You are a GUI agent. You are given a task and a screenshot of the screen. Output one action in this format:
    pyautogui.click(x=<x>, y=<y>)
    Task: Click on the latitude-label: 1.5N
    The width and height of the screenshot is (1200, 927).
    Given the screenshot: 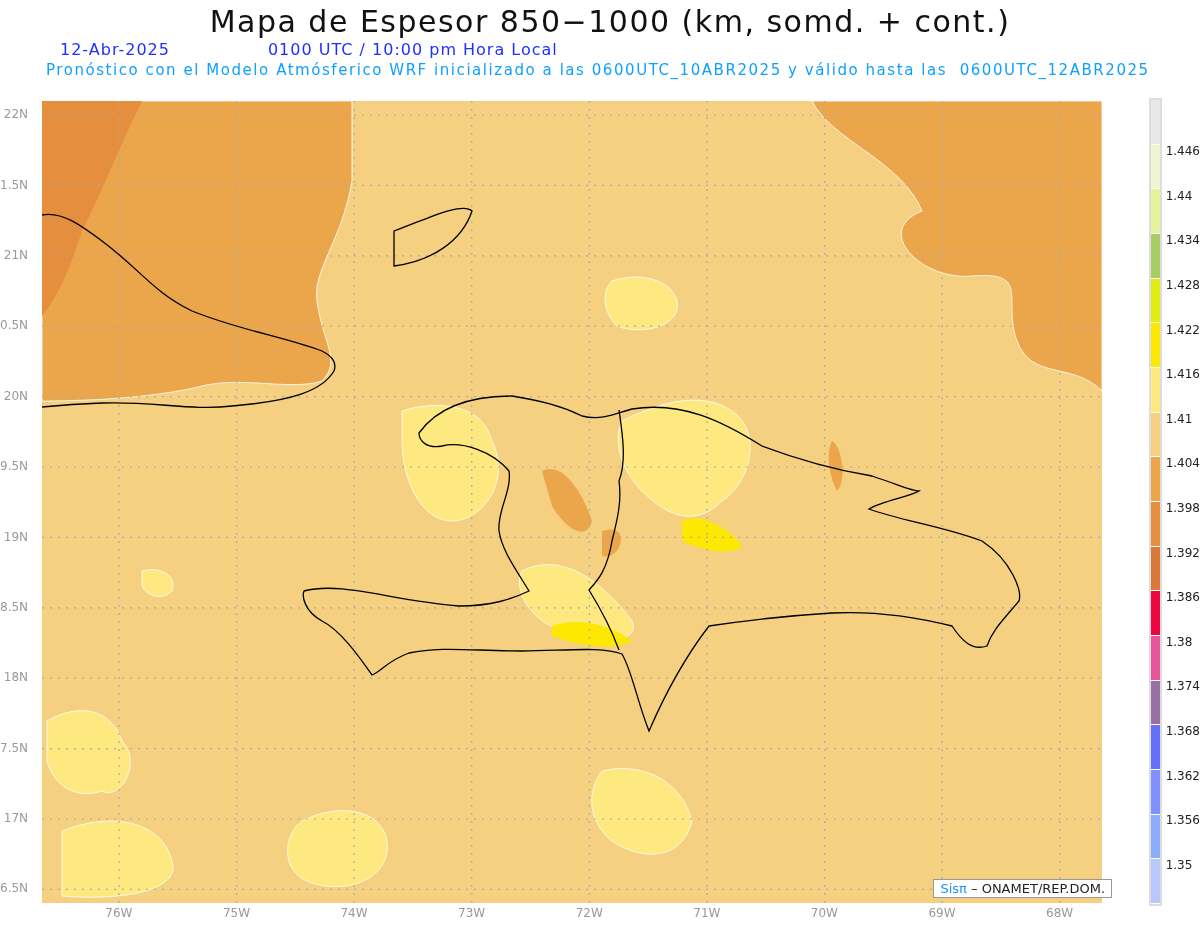 What is the action you would take?
    pyautogui.click(x=14, y=184)
    